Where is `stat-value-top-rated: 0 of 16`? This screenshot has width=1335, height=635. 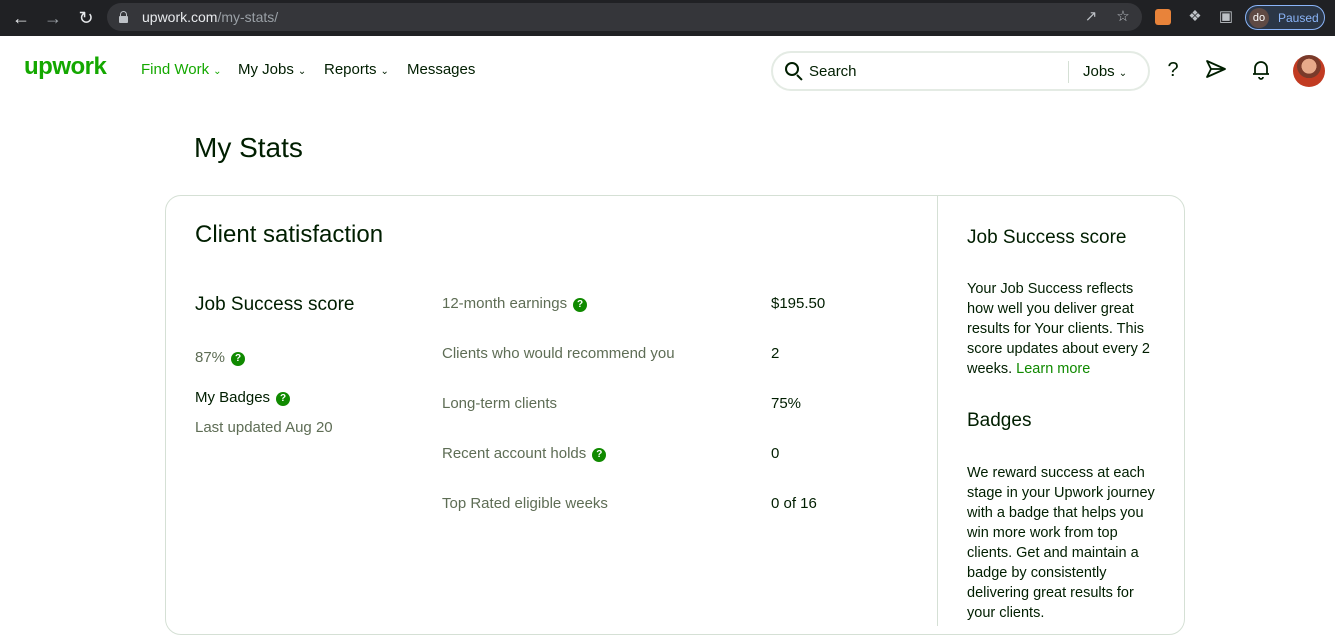 stat-value-top-rated: 0 of 16 is located at coordinates (794, 503).